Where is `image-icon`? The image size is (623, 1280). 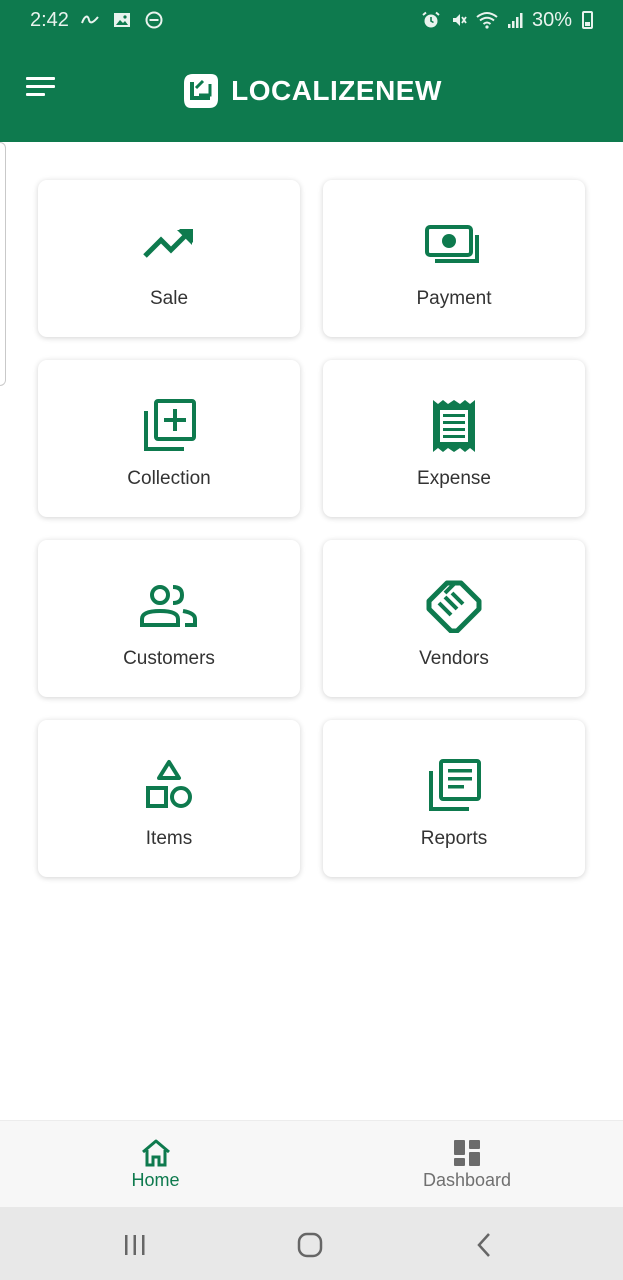 image-icon is located at coordinates (122, 20).